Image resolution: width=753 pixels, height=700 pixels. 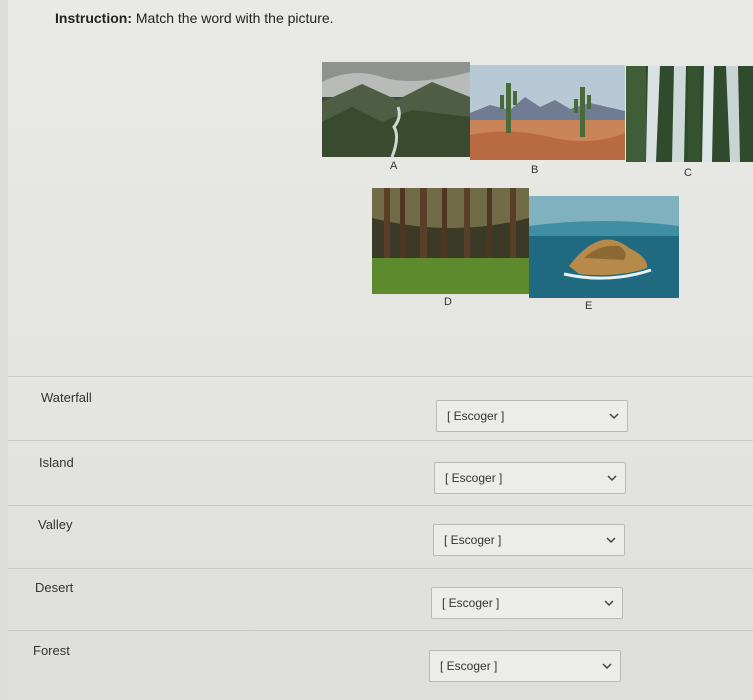 I want to click on instruction-text: Match the word with the picture., so click(x=234, y=18).